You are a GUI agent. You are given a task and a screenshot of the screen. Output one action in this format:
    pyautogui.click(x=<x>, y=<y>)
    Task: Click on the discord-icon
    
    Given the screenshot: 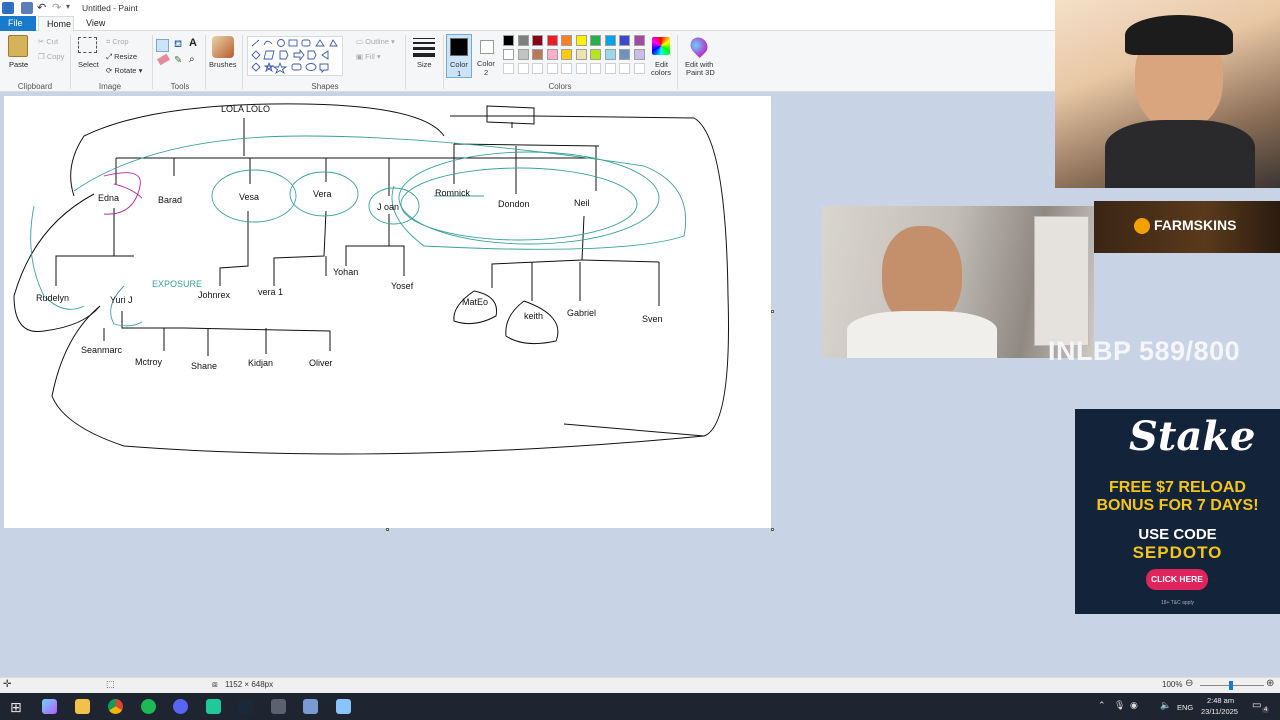 What is the action you would take?
    pyautogui.click(x=180, y=706)
    